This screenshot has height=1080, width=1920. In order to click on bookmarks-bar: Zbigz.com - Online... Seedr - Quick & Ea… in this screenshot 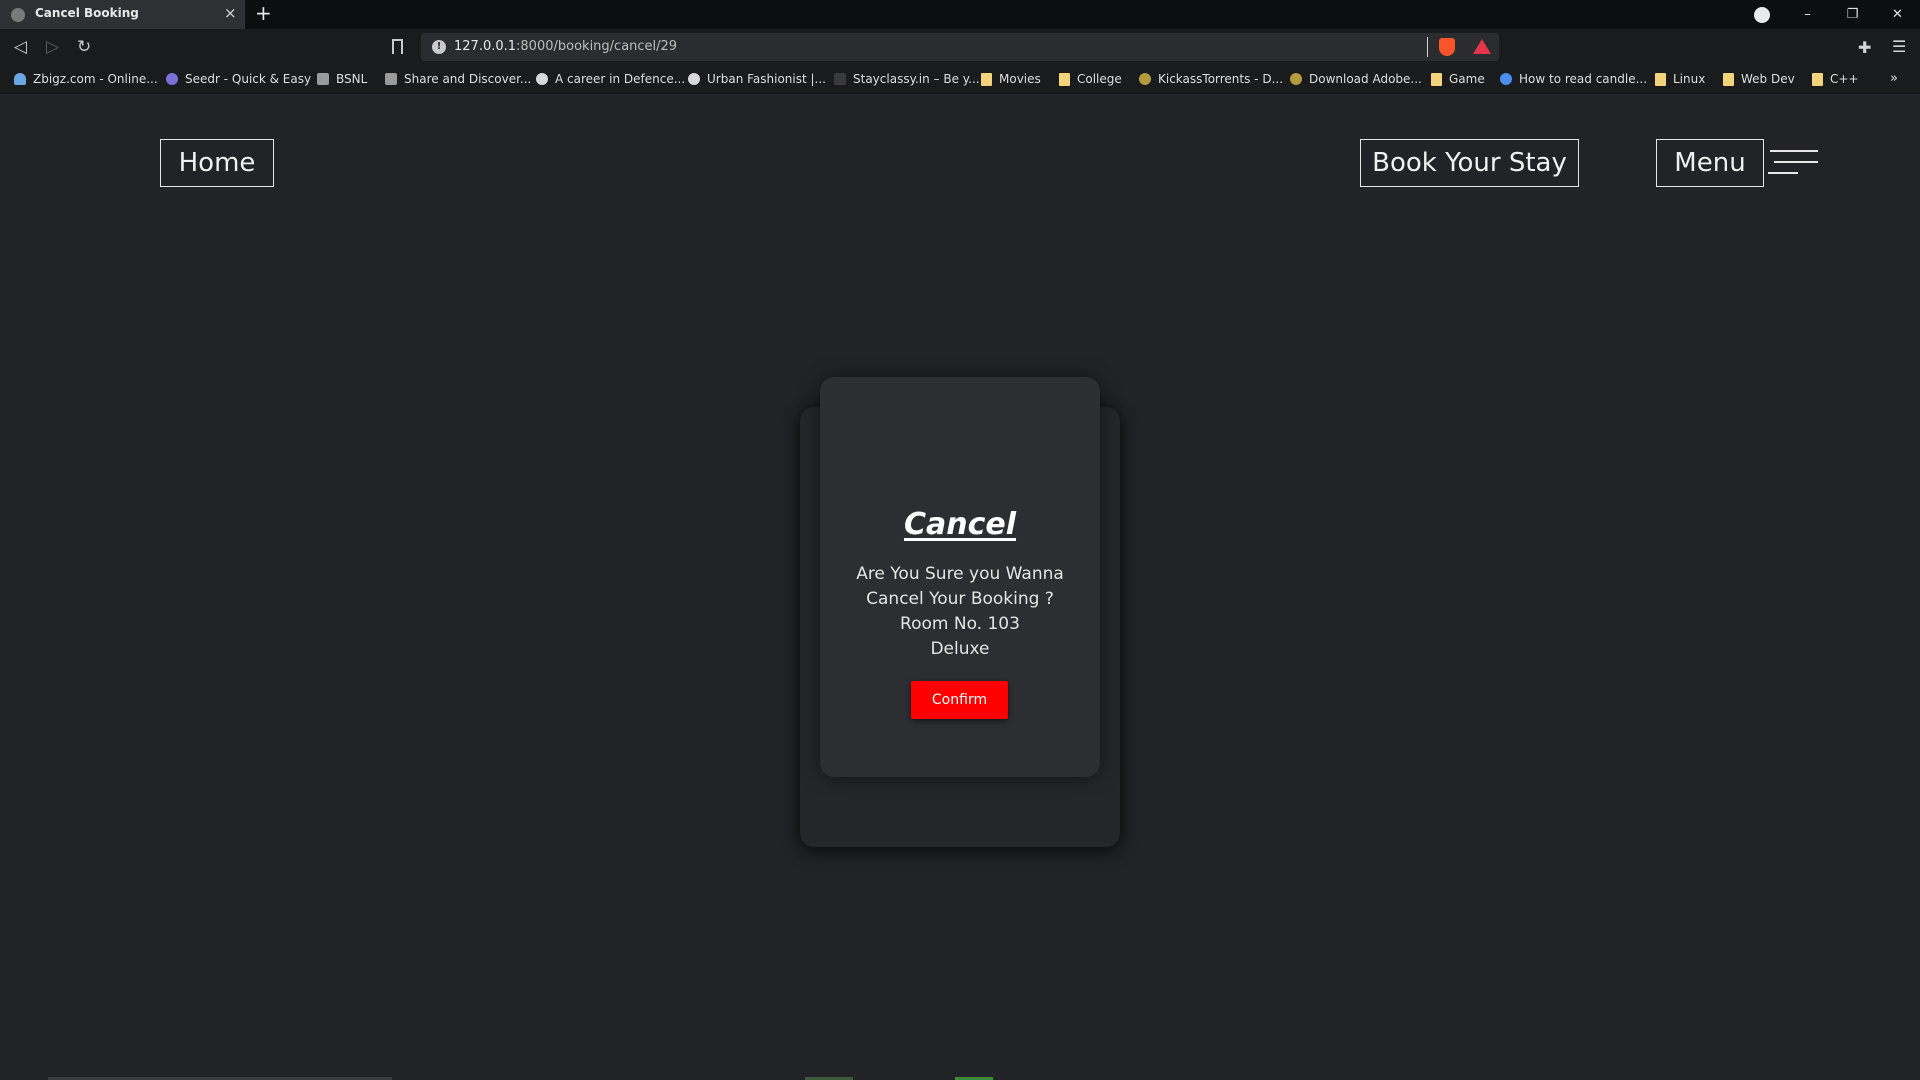, I will do `click(960, 80)`.